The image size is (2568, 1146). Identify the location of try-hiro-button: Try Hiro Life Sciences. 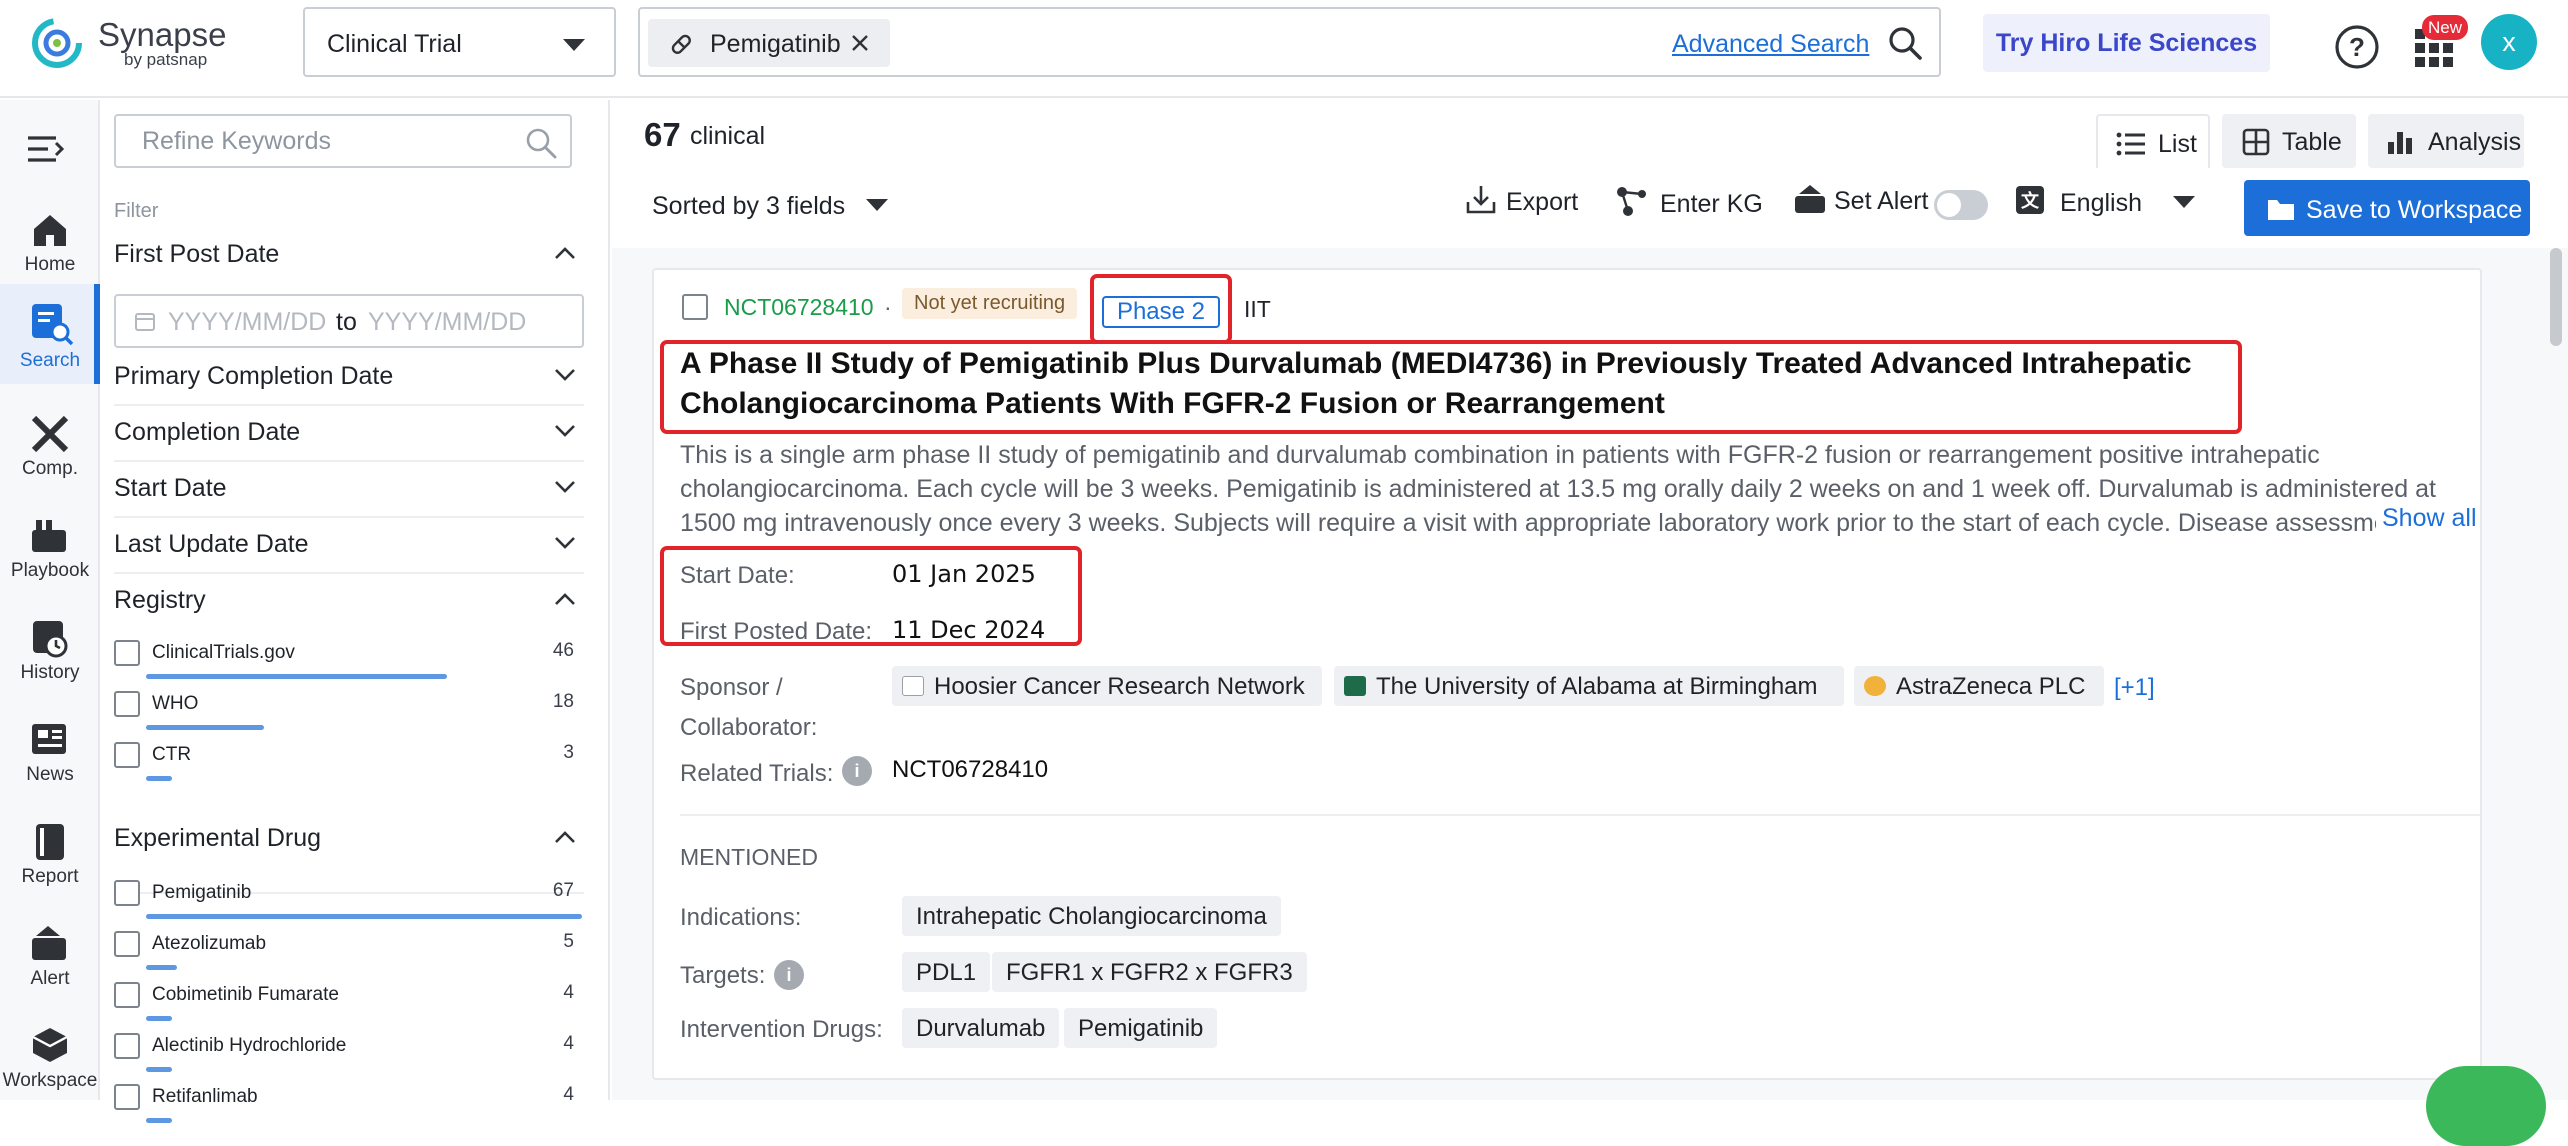
(2126, 43).